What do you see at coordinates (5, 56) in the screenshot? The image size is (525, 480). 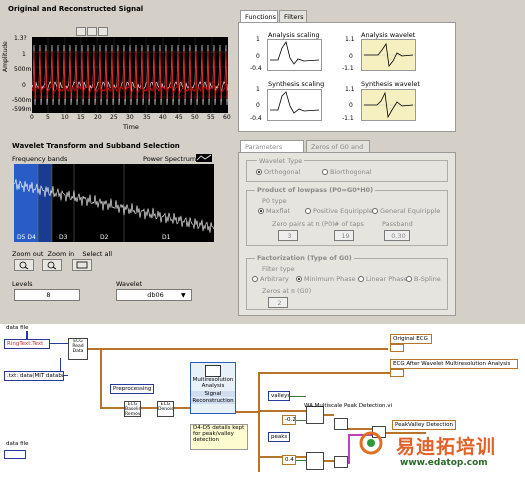 I see `signal-ylabel: Amplitude` at bounding box center [5, 56].